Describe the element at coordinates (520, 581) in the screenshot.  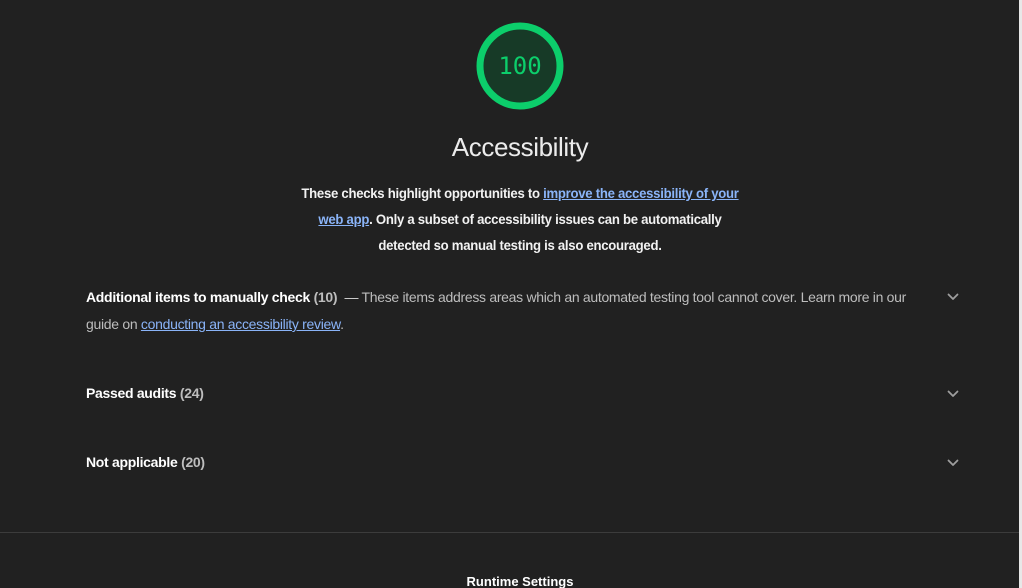
I see `runtime-settings-heading: Runtime Settings` at that location.